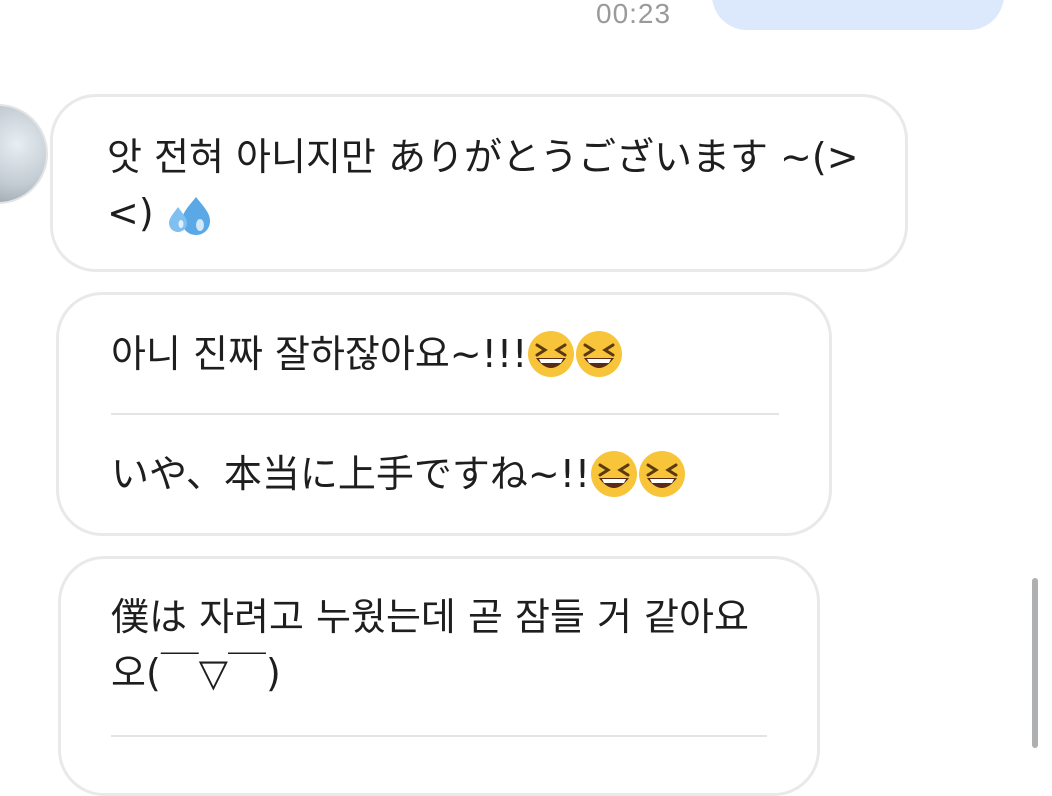  I want to click on message-text: いや、本当に上手ですね~!!, so click(351, 474).